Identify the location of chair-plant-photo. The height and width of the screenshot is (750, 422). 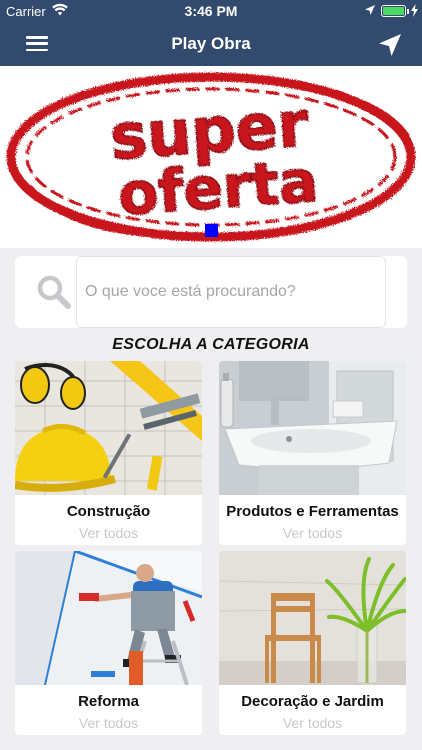
(312, 618).